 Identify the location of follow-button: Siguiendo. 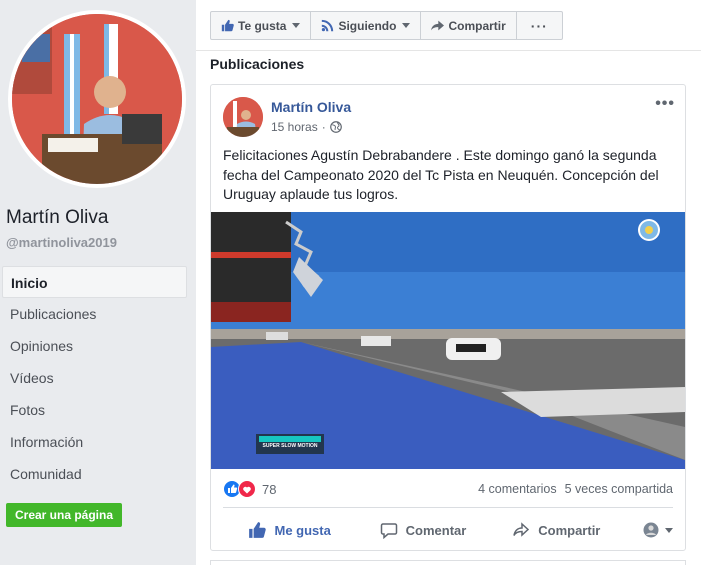
(366, 25).